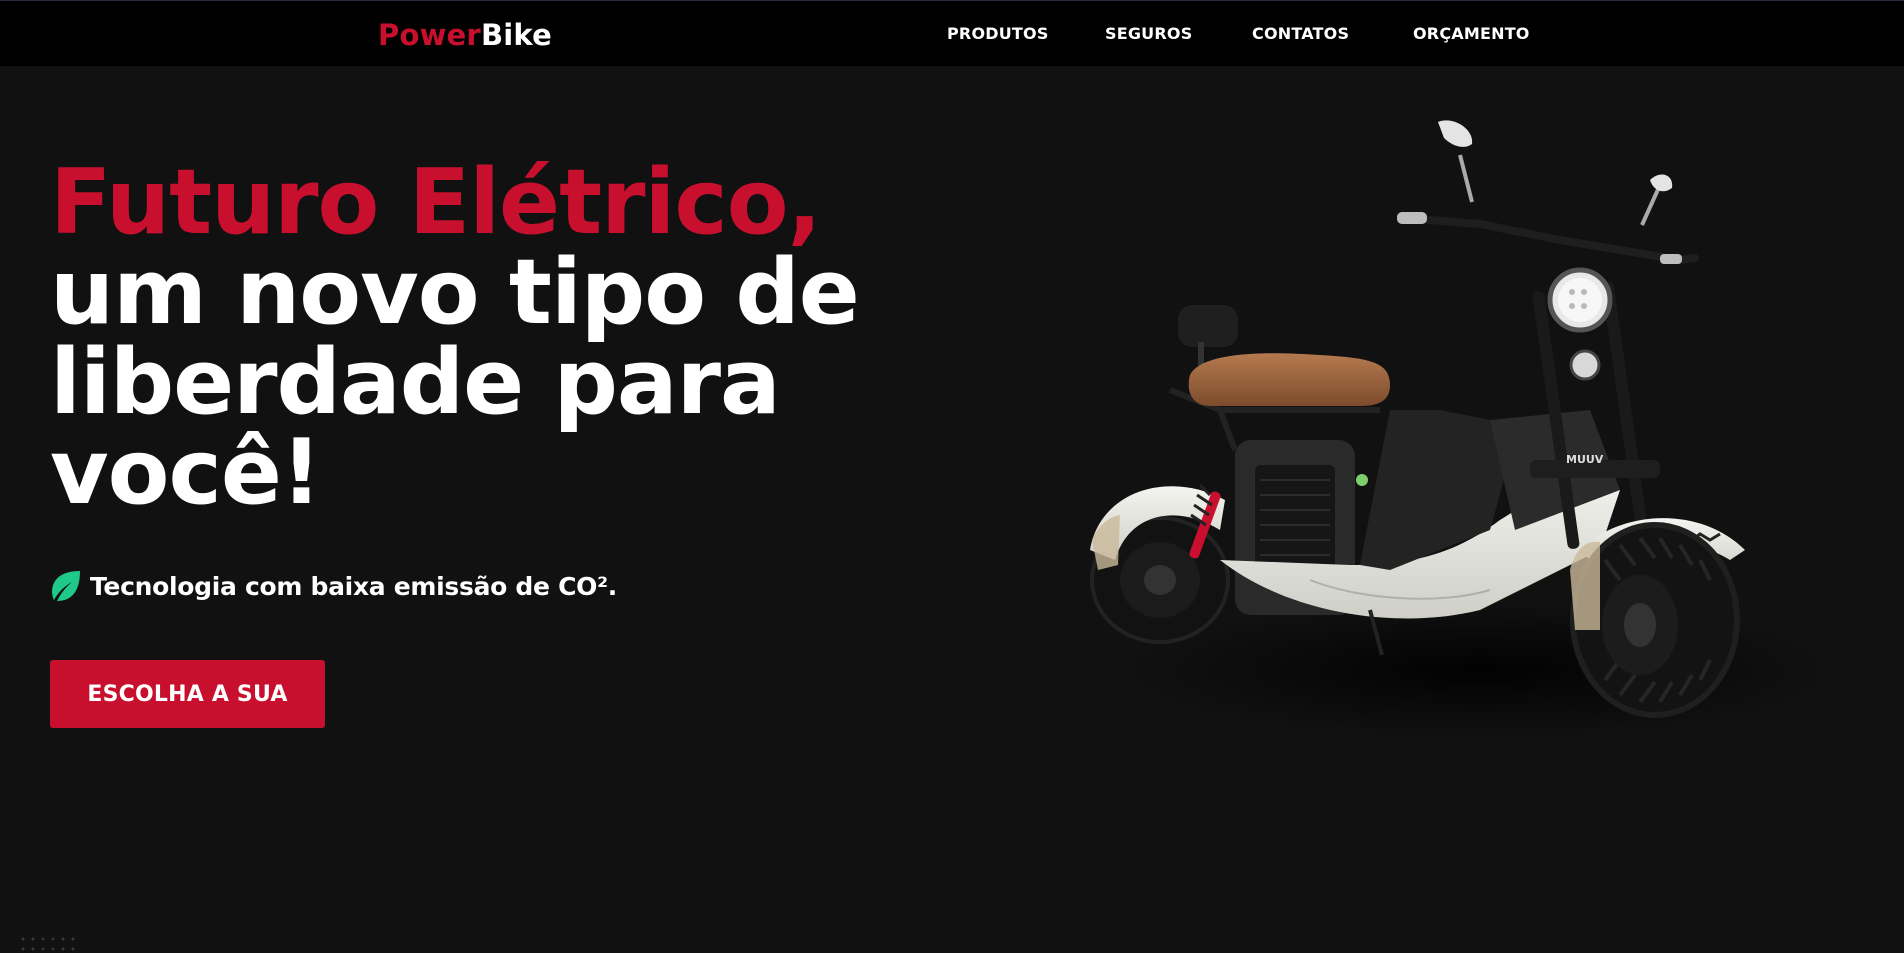  What do you see at coordinates (1585, 459) in the screenshot?
I see `scooter-badge: MUUV` at bounding box center [1585, 459].